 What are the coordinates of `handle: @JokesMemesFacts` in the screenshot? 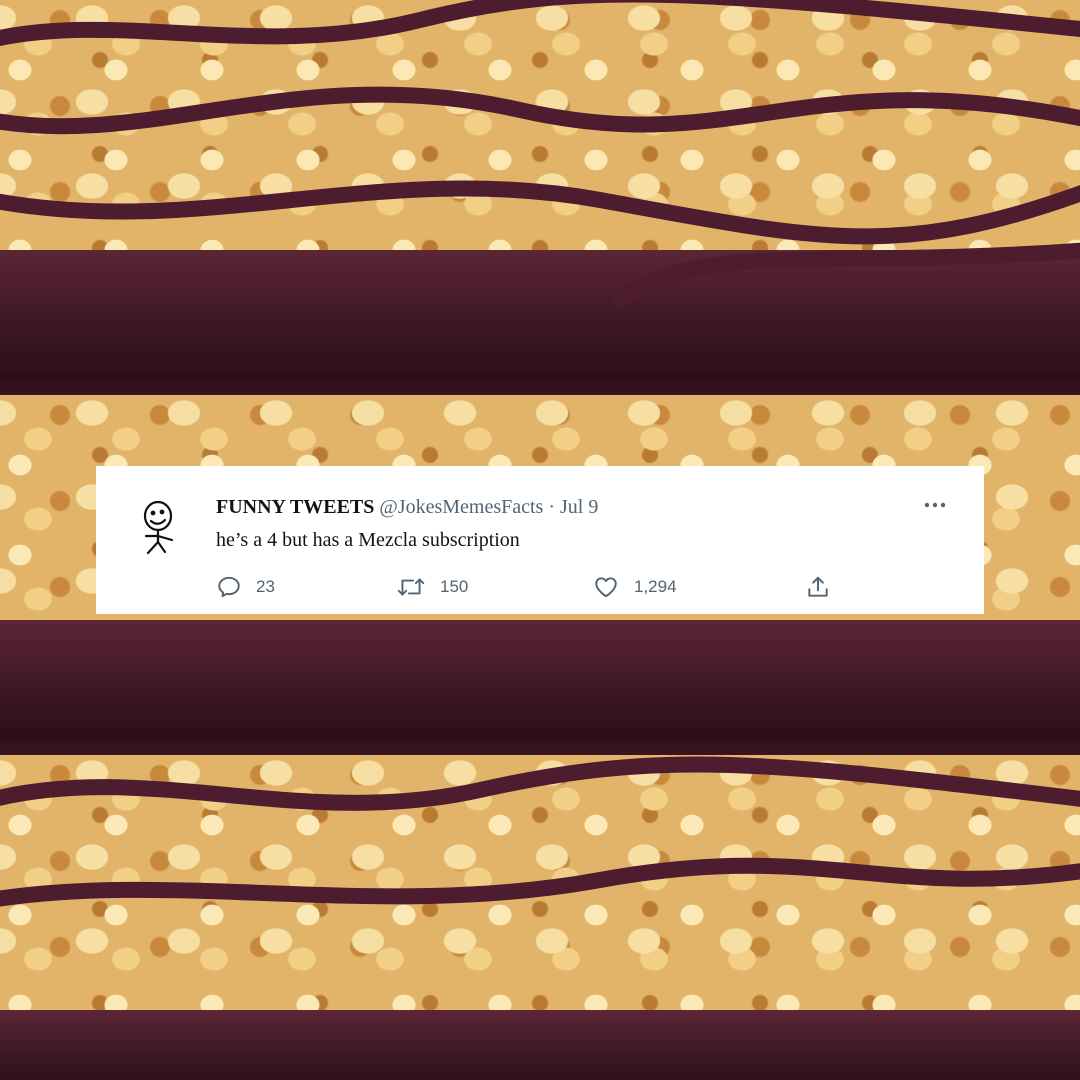 It's located at (461, 507).